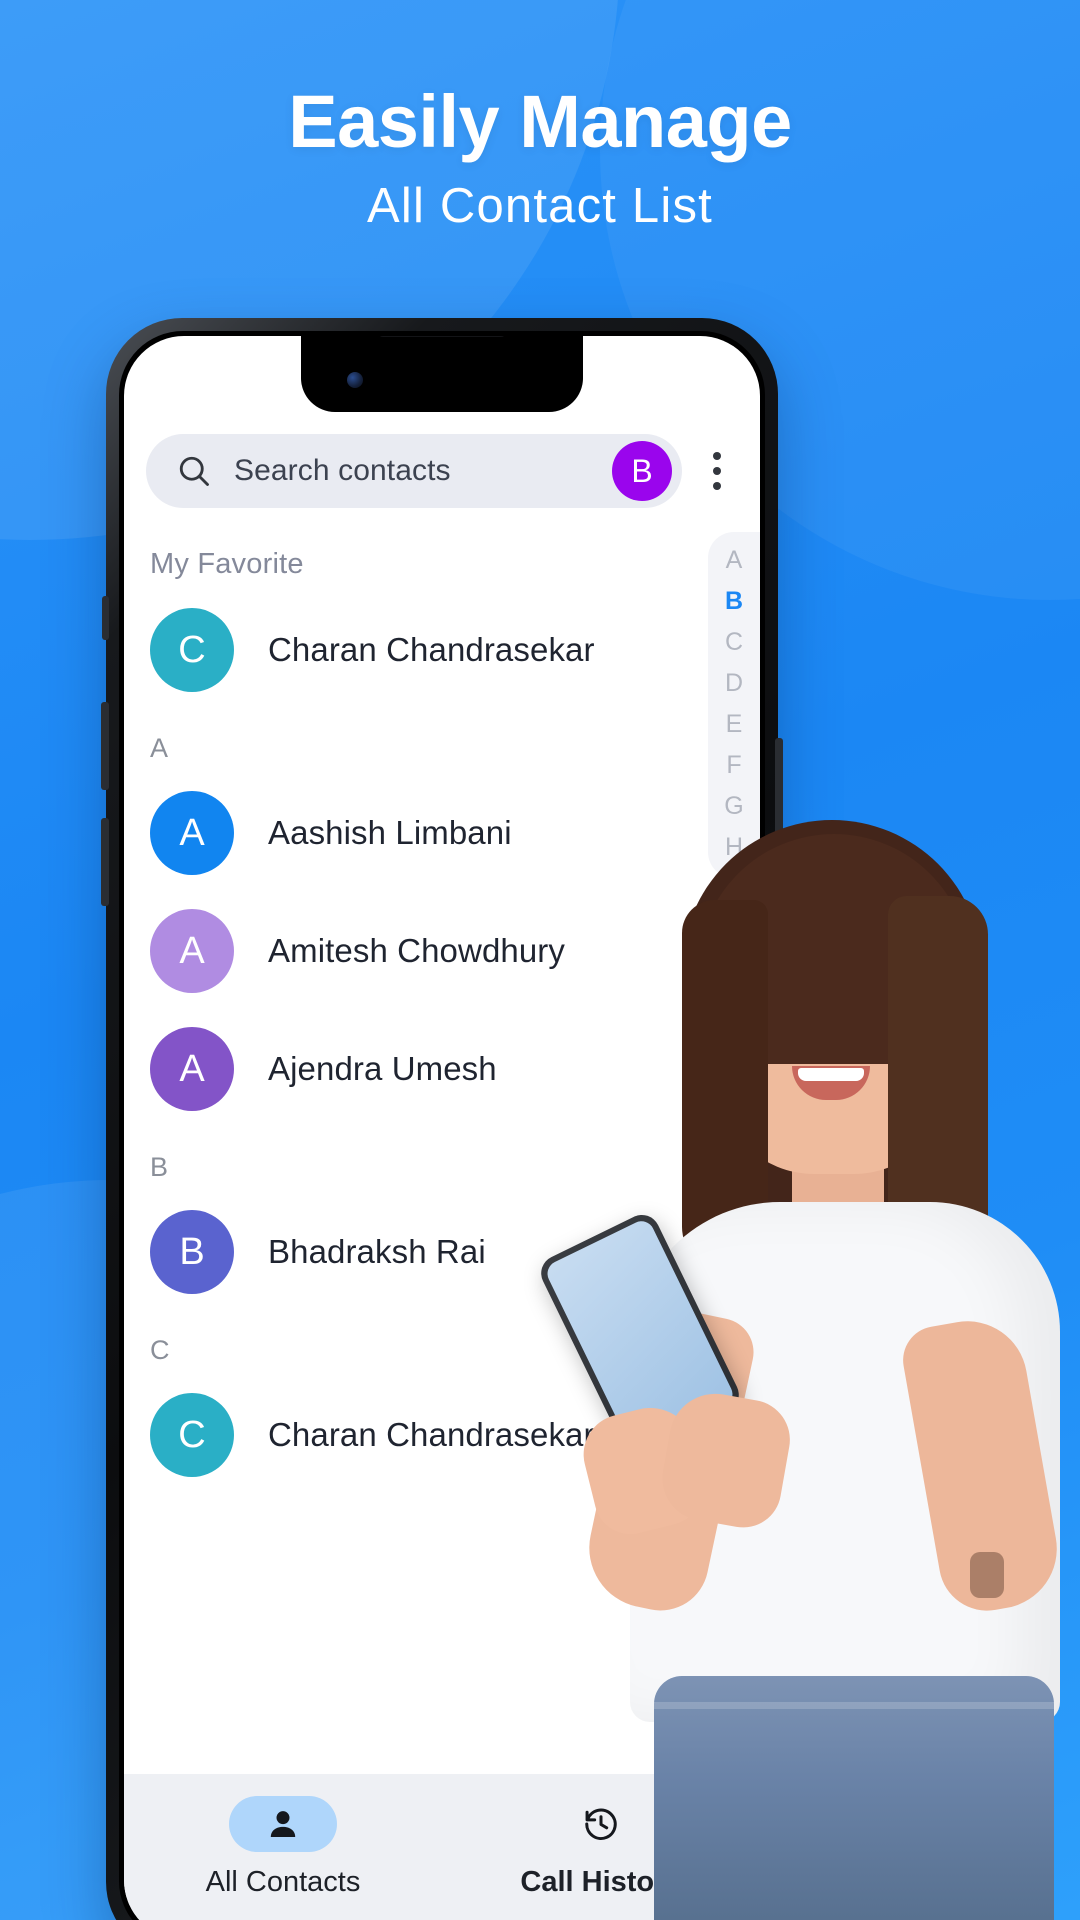 The image size is (1080, 1920). I want to click on promo-headline: Easily Manage, so click(540, 121).